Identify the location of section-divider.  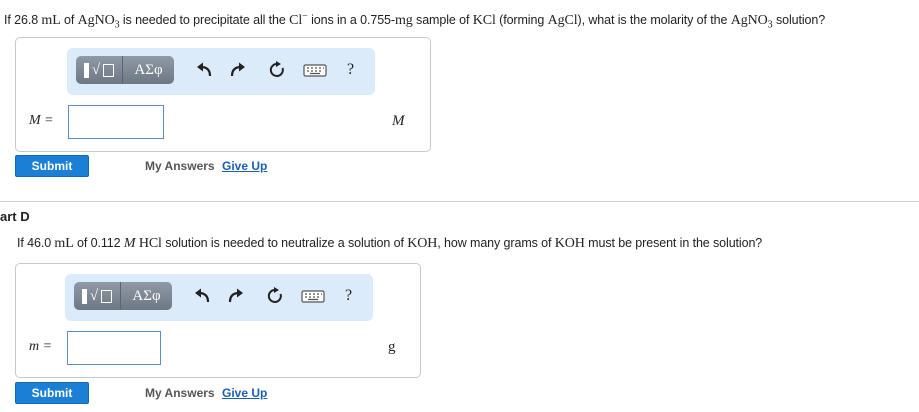
(459, 201).